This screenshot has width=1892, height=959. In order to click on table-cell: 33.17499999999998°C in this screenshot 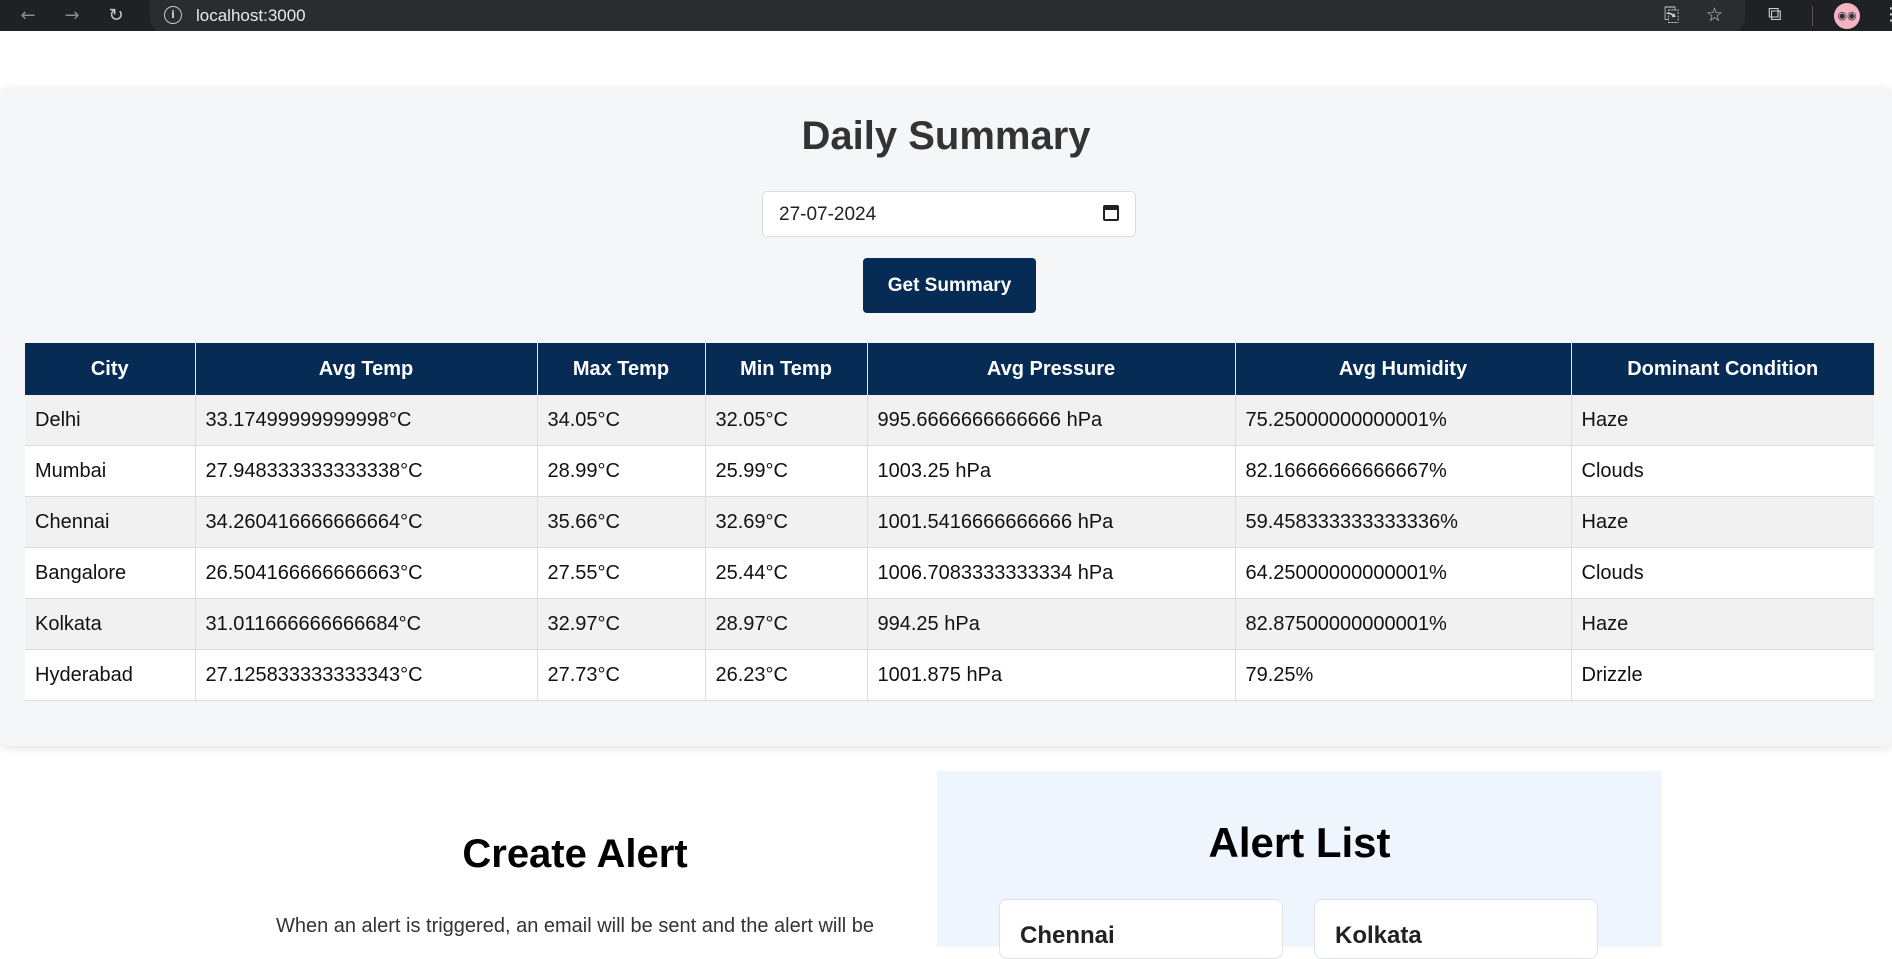, I will do `click(366, 420)`.